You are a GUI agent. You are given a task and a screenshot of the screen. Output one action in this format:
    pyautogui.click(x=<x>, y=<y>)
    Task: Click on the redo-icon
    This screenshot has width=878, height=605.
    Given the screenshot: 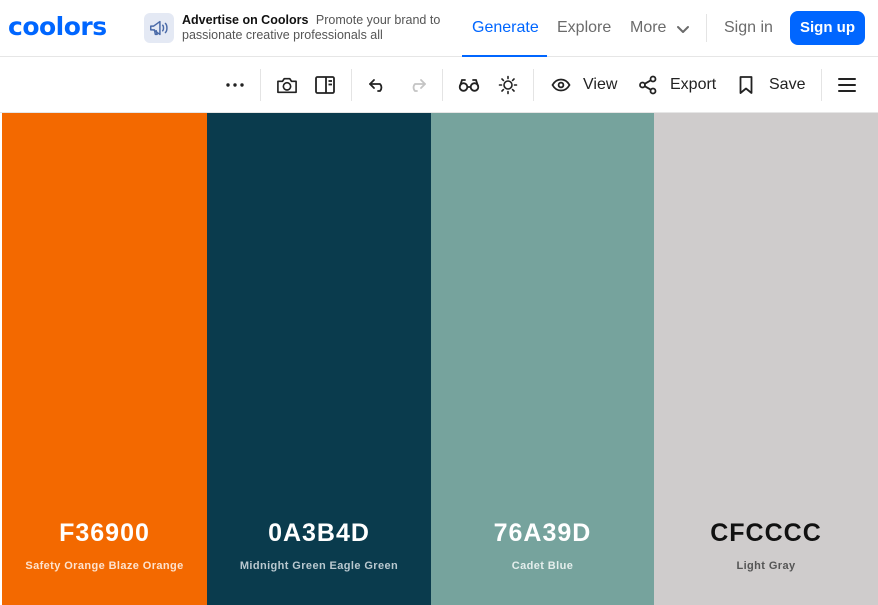 What is the action you would take?
    pyautogui.click(x=417, y=85)
    